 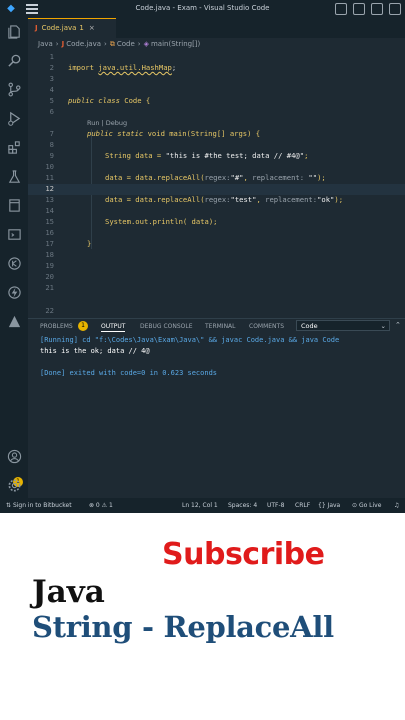 What do you see at coordinates (135, 155) in the screenshot?
I see `code-segment: String data =` at bounding box center [135, 155].